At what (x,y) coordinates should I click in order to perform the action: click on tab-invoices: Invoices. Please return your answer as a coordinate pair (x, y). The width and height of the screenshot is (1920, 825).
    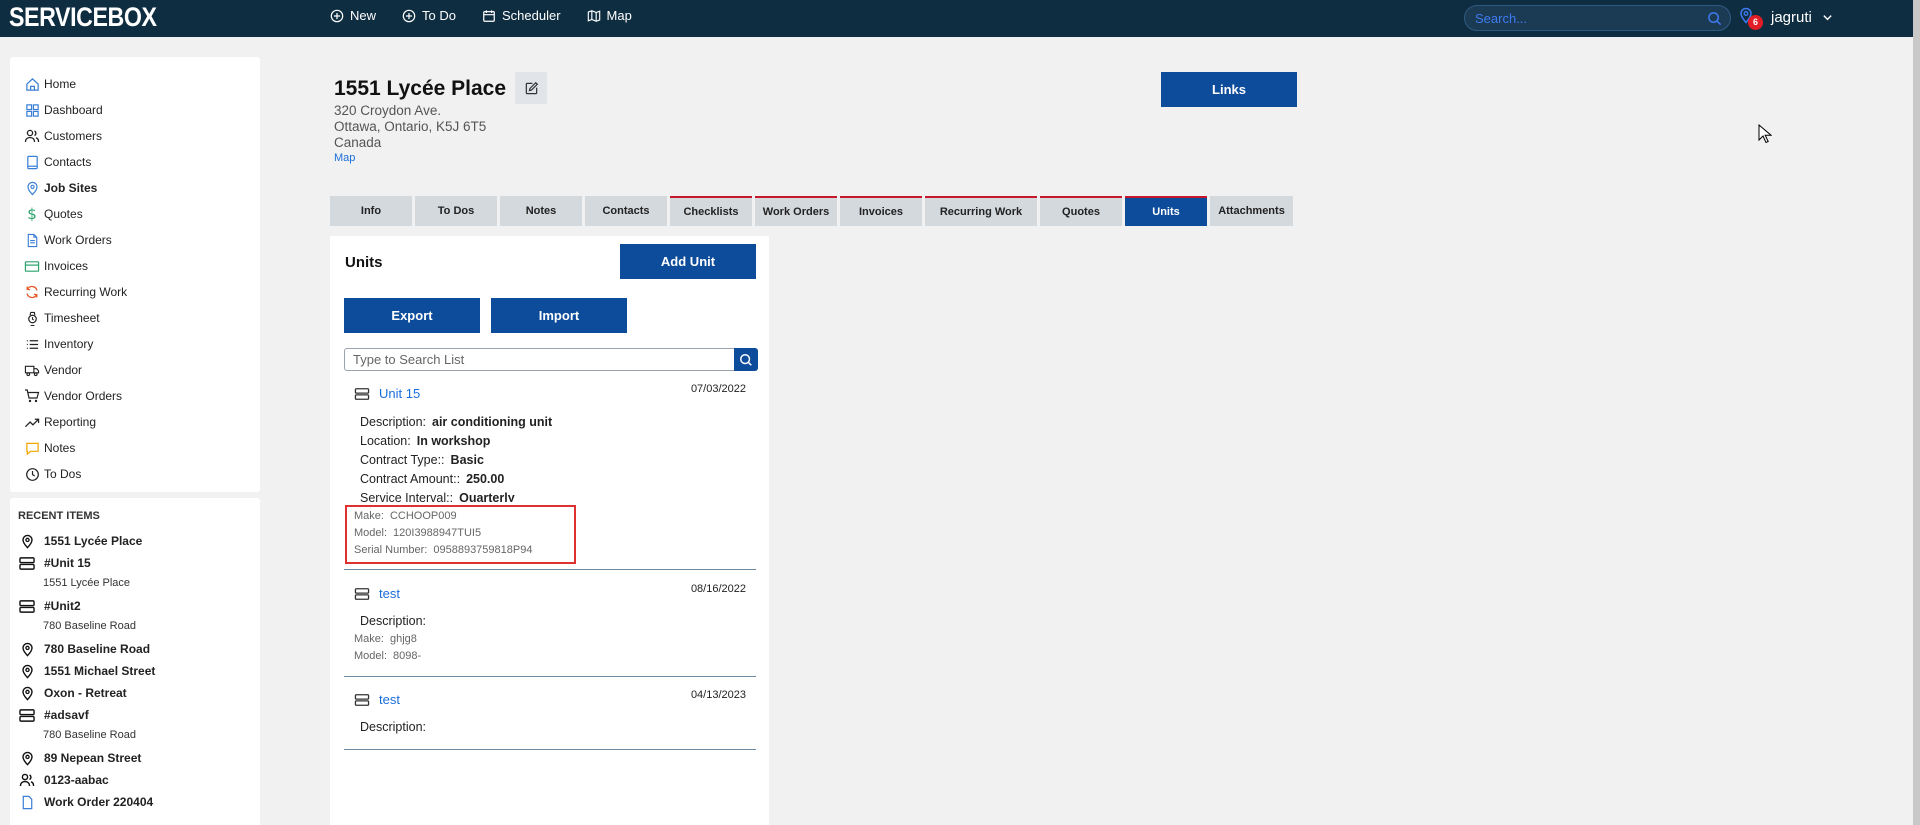
    Looking at the image, I should click on (881, 211).